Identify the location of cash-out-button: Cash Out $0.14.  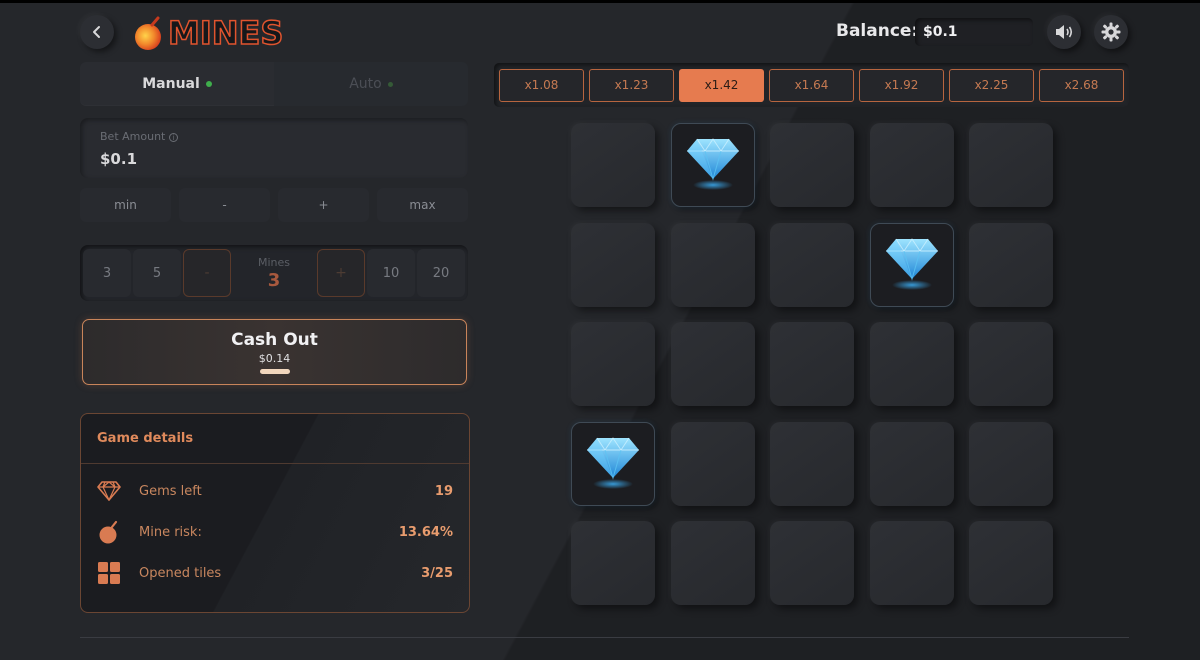
(274, 352).